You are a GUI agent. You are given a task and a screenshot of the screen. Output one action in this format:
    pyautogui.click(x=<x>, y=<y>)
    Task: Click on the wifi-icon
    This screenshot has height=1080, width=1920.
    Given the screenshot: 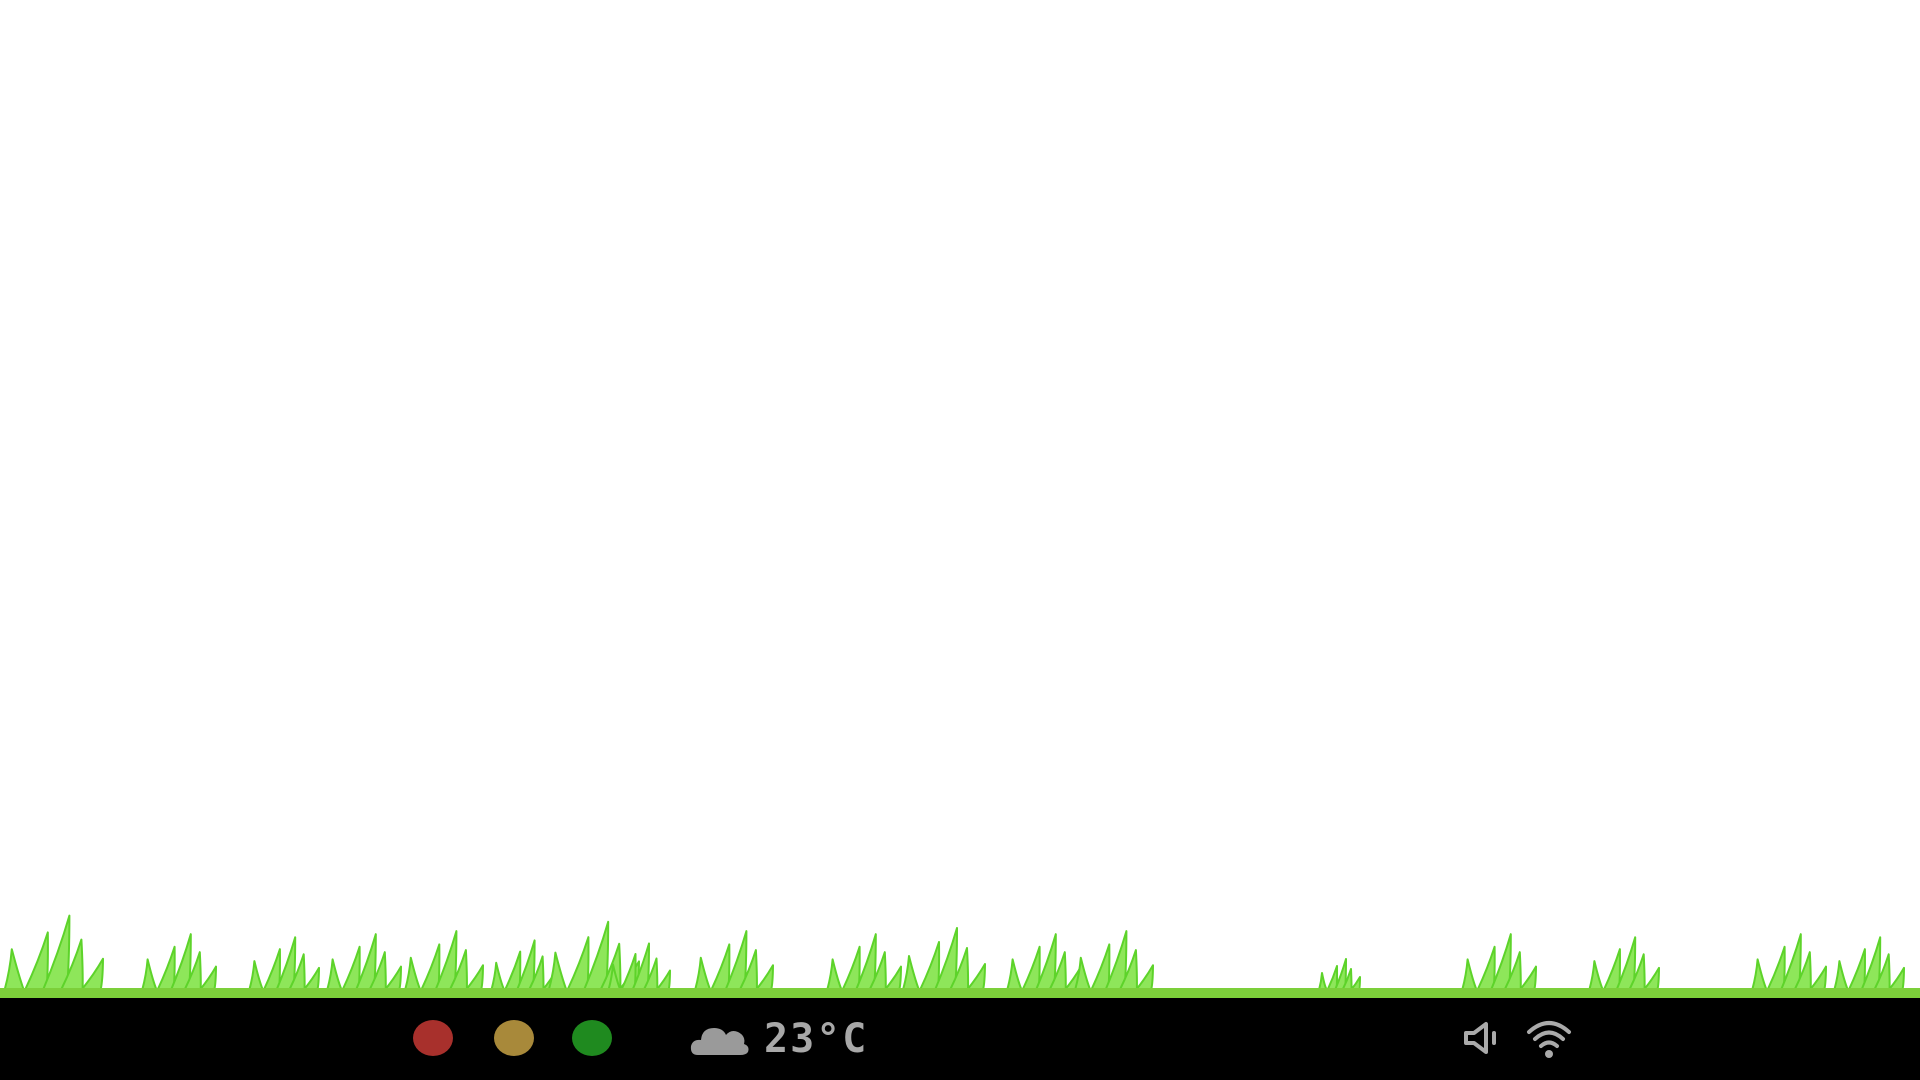 What is the action you would take?
    pyautogui.click(x=1549, y=1038)
    